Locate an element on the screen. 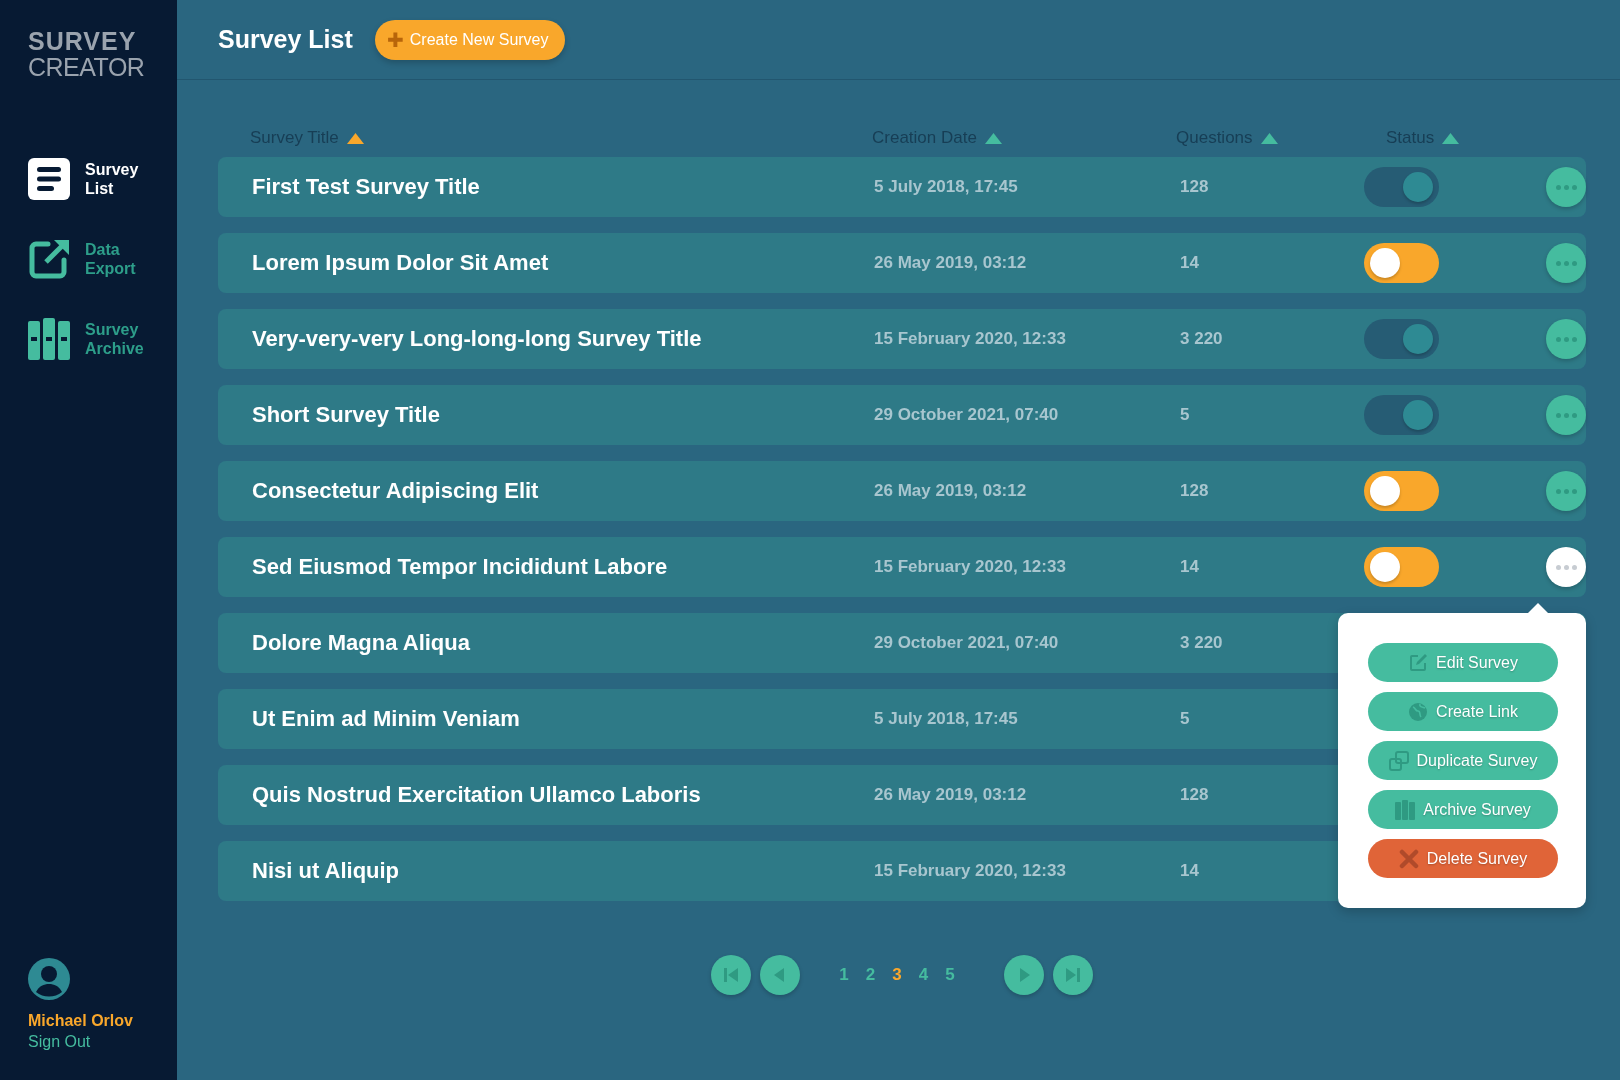  menu-item: Create Link is located at coordinates (1463, 711).